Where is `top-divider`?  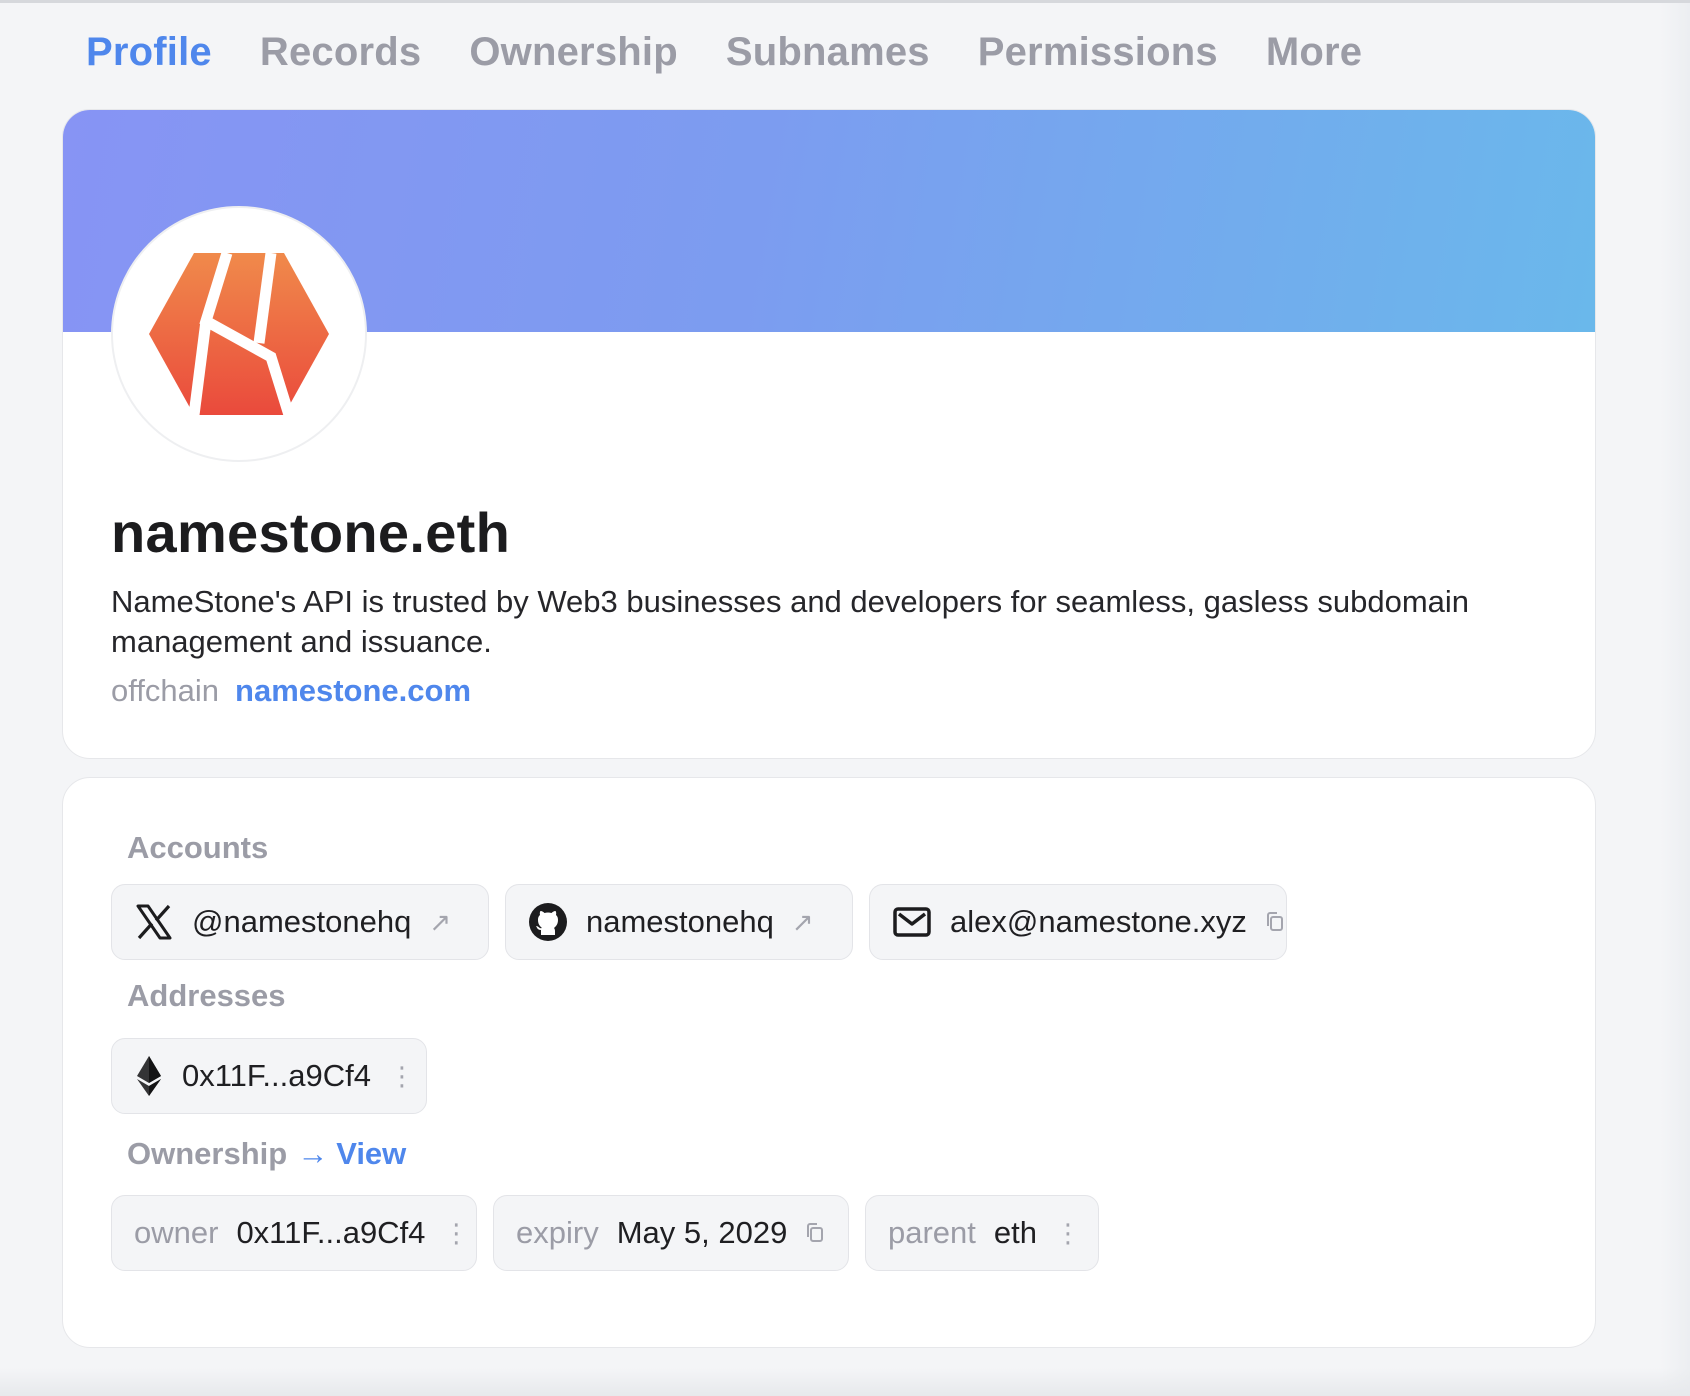 top-divider is located at coordinates (845, 1).